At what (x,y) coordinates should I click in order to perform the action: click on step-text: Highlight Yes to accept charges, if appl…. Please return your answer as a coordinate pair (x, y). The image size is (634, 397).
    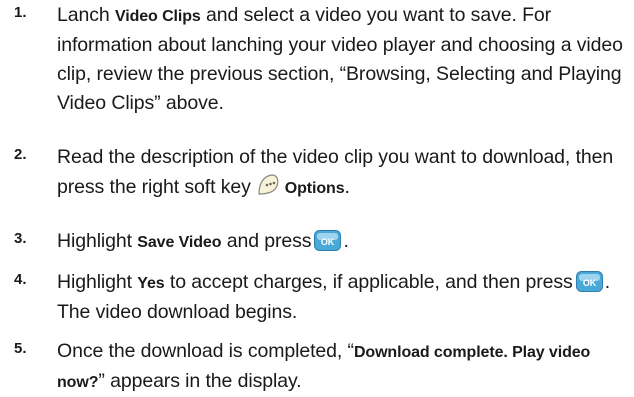
    Looking at the image, I should click on (334, 297).